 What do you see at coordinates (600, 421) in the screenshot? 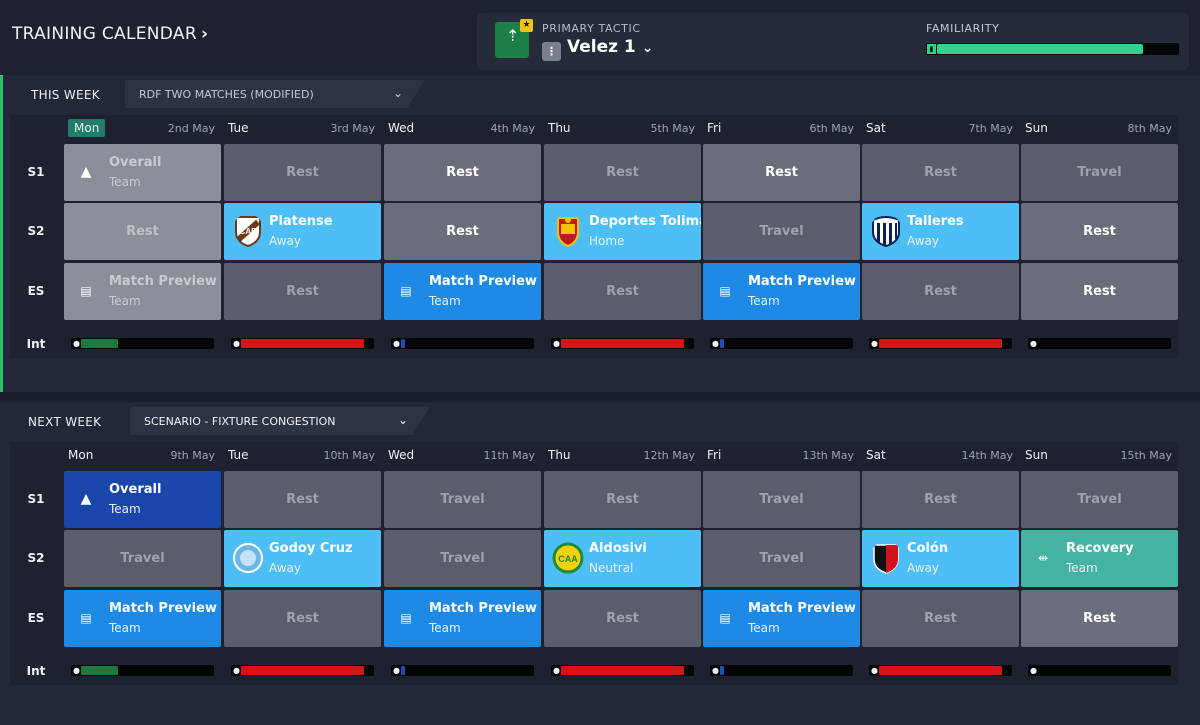
I see `week-header: NEXT WEEK SCENARIO - FIXTURE CONGESTION ⌄` at bounding box center [600, 421].